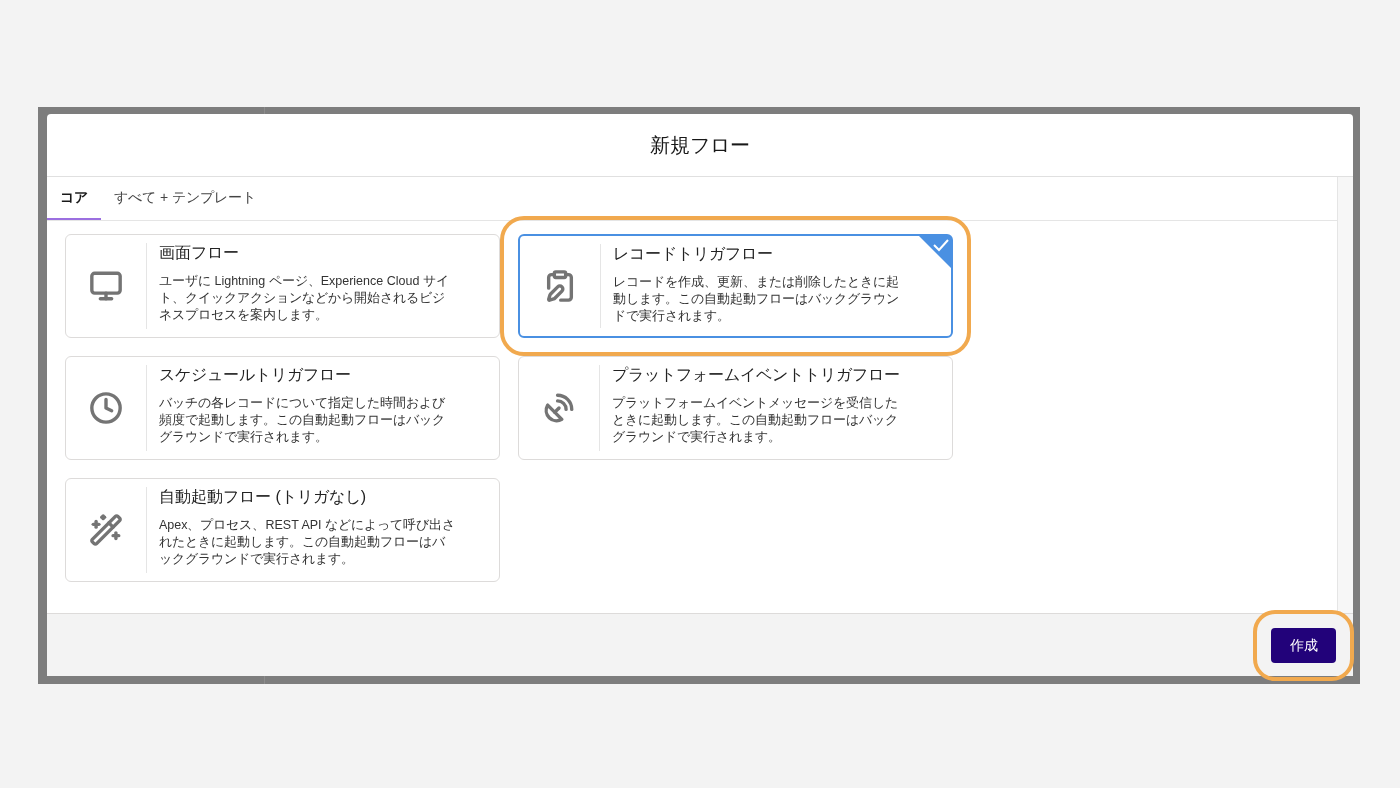 The image size is (1400, 788). Describe the element at coordinates (935, 252) in the screenshot. I see `check-icon` at that location.